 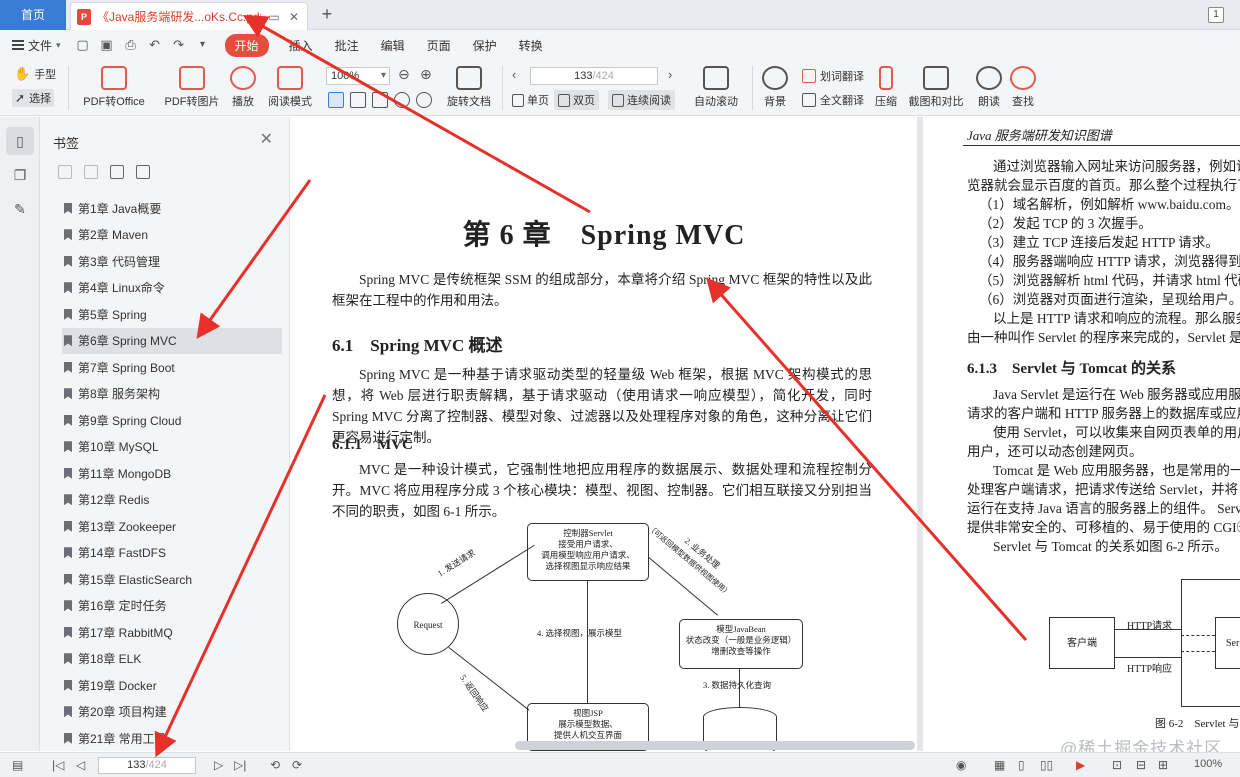 What do you see at coordinates (172, 367) in the screenshot?
I see `bookmark-item: 第7章 Spring Boot` at bounding box center [172, 367].